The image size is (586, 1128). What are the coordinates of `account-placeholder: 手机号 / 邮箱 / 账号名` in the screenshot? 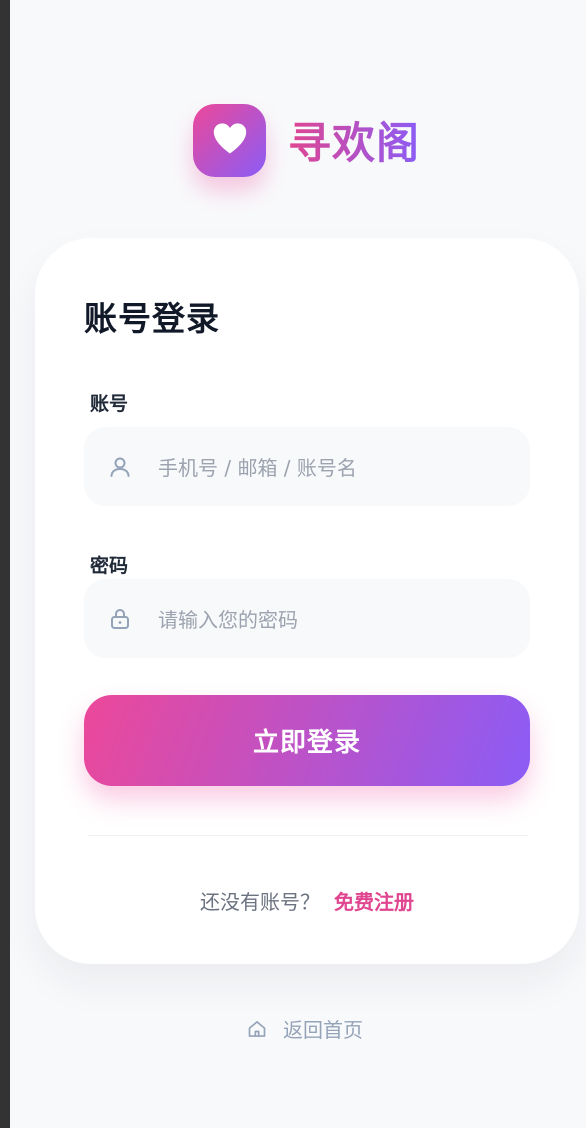 It's located at (257, 468).